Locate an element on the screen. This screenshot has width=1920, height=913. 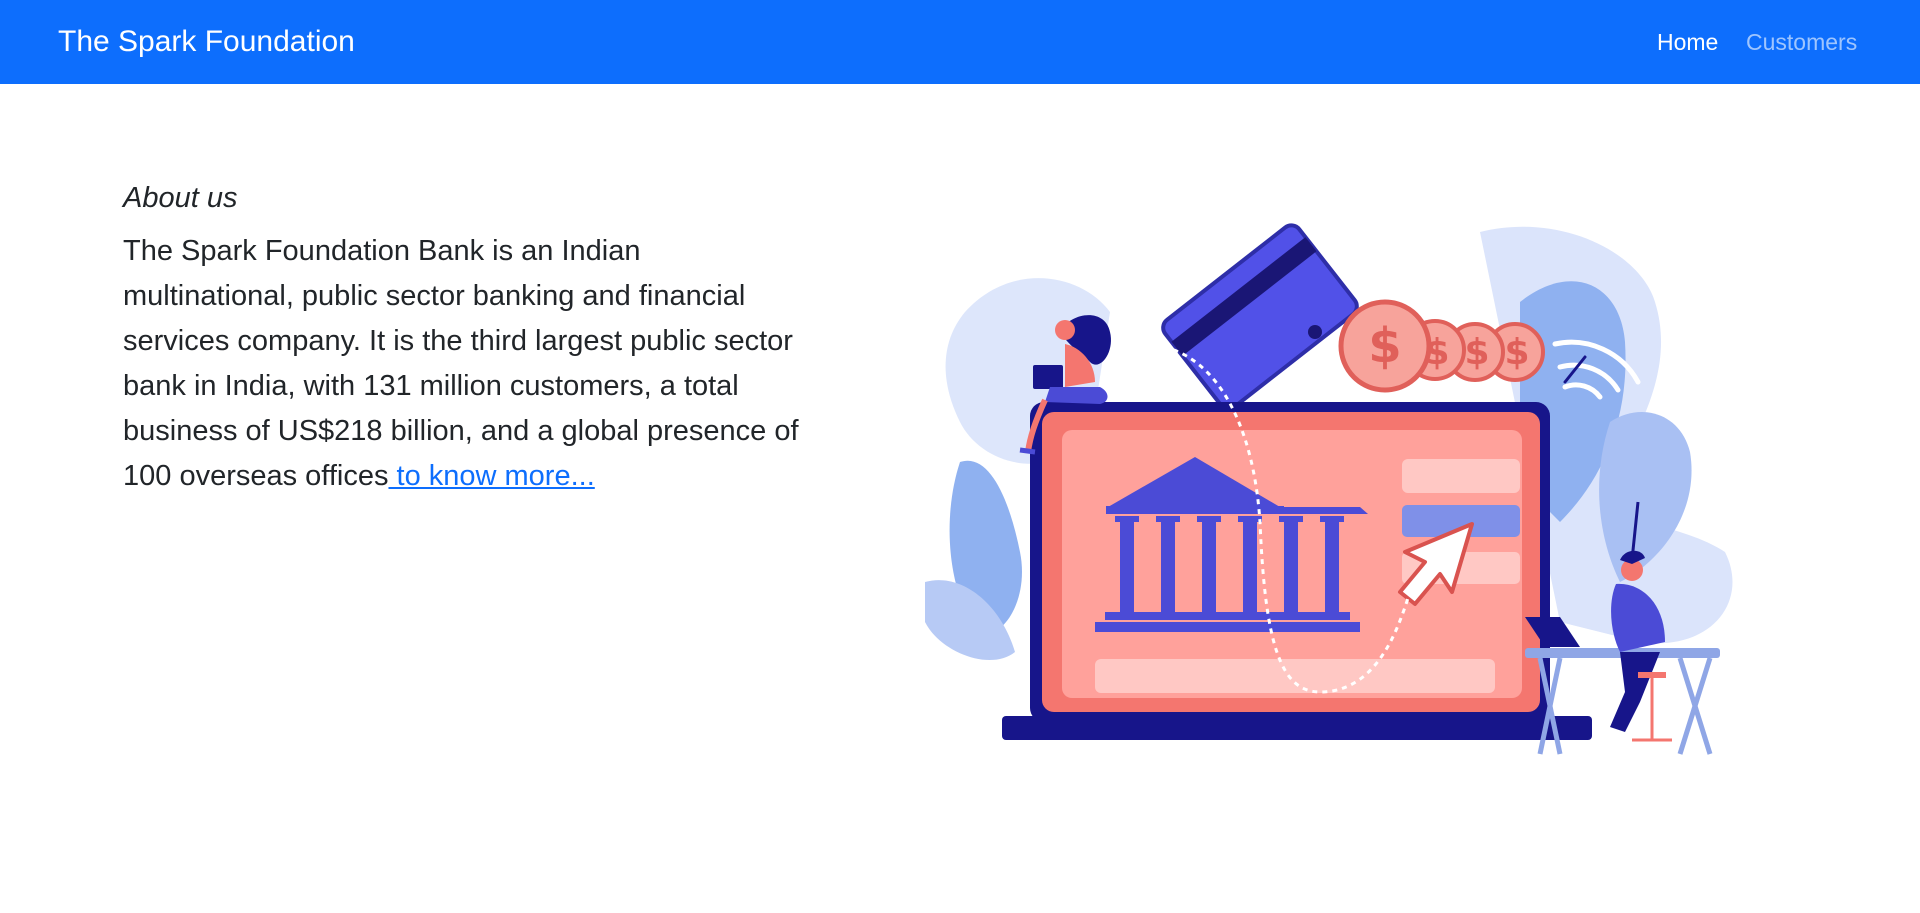
laptop-base is located at coordinates (1297, 728).